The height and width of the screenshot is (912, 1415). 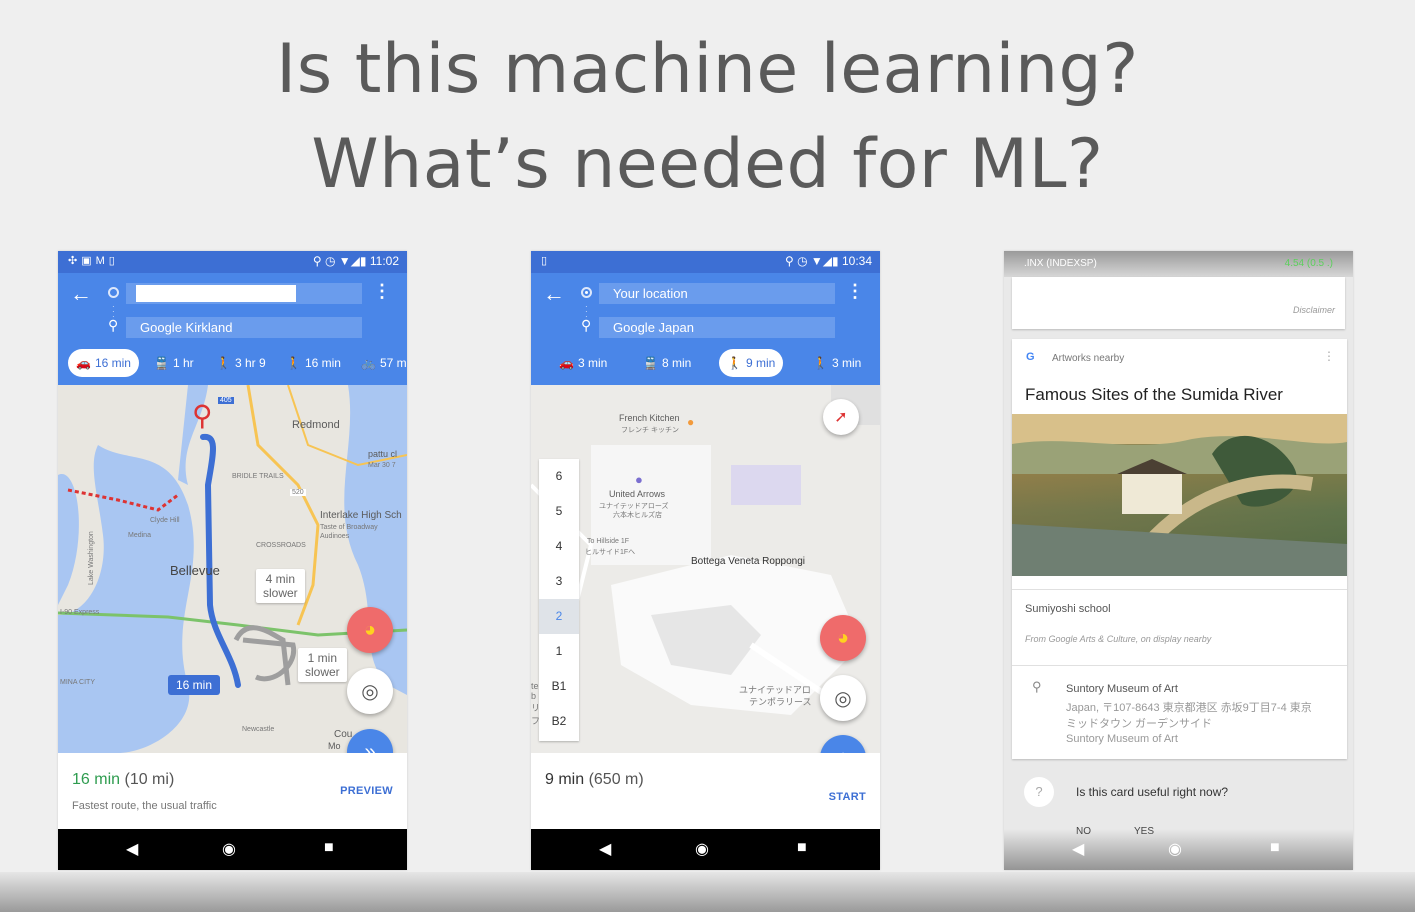 I want to click on my-location-dot-icon, so click(x=586, y=292).